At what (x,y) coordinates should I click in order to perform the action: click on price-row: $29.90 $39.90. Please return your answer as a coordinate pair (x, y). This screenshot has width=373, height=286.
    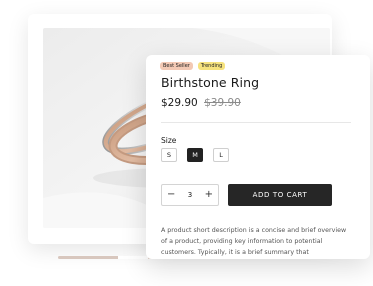
    Looking at the image, I should click on (201, 103).